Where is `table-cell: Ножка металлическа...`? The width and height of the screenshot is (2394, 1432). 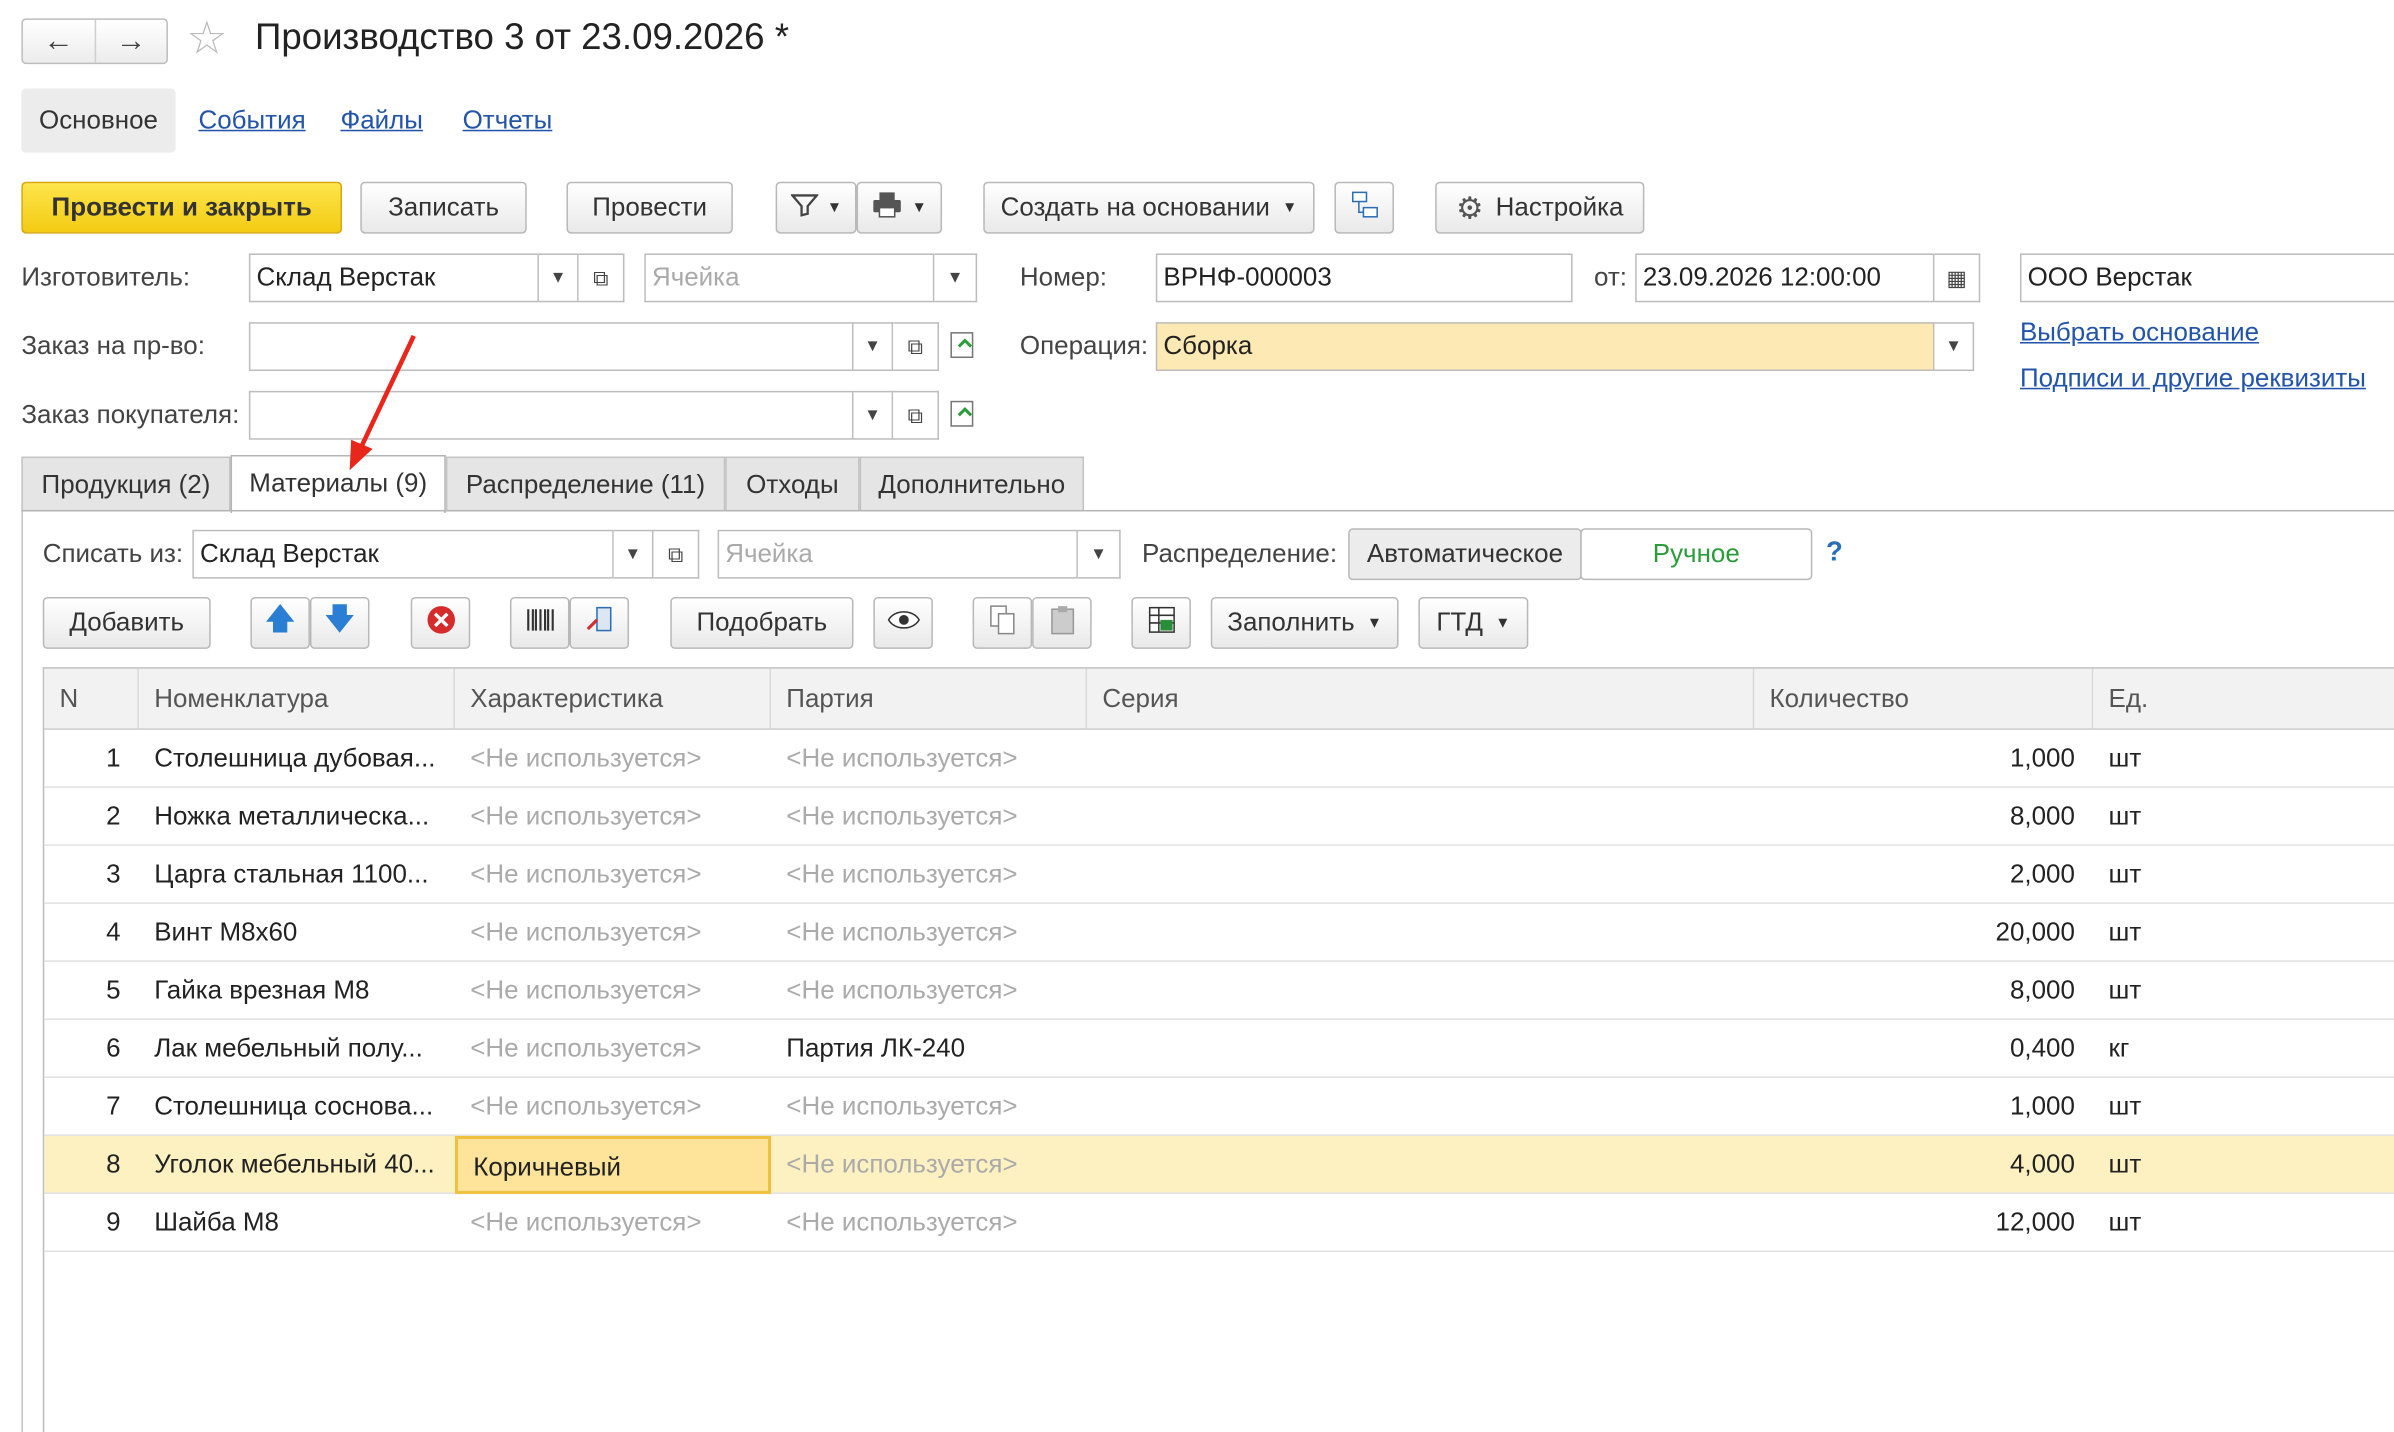
table-cell: Ножка металлическа... is located at coordinates (297, 817).